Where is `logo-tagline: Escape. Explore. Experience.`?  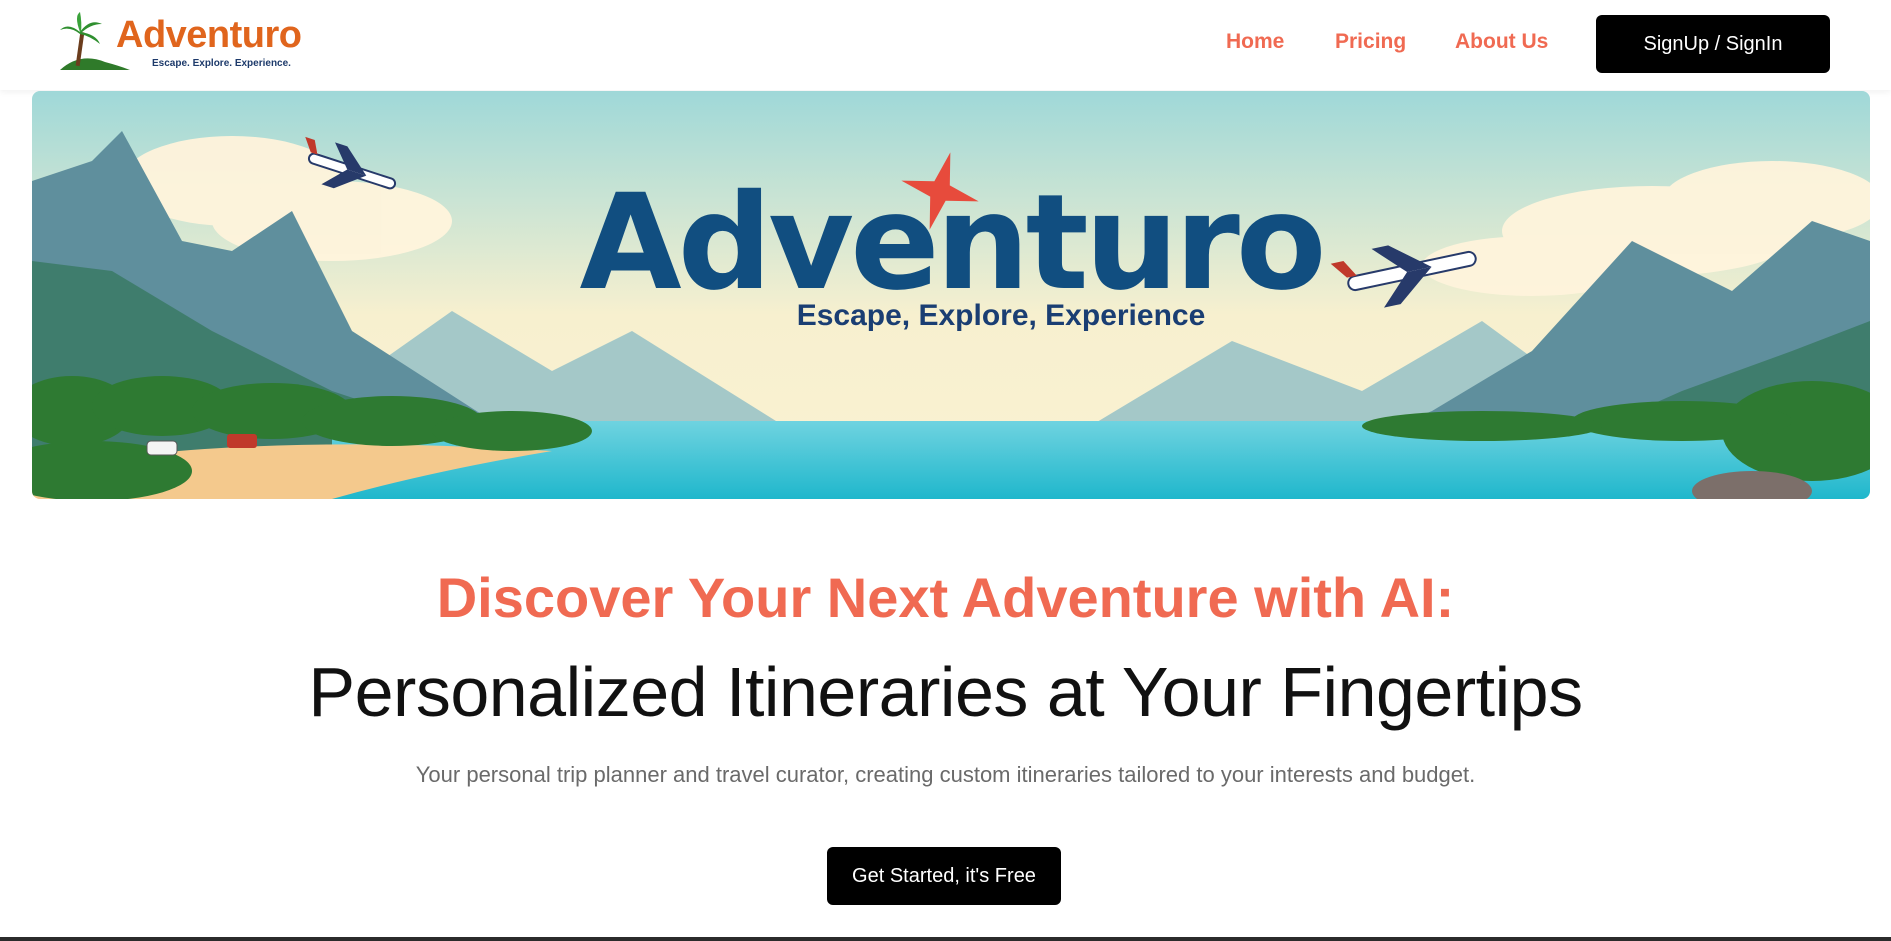
logo-tagline: Escape. Explore. Experience. is located at coordinates (221, 63).